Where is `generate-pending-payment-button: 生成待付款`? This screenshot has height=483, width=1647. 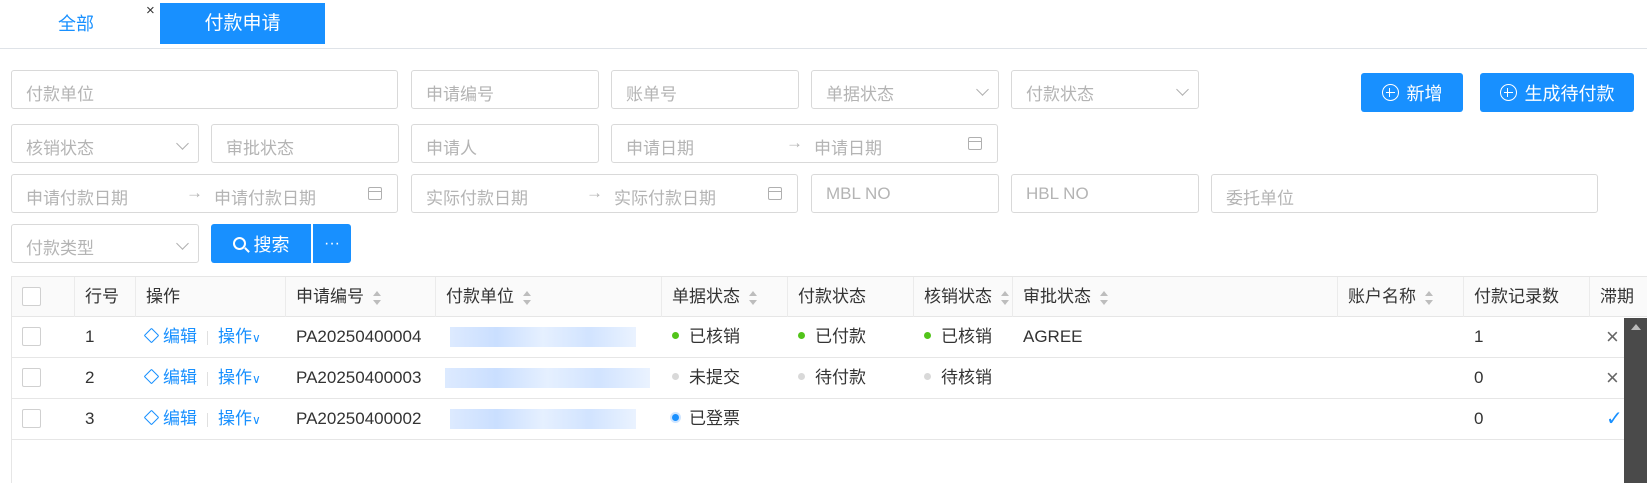 generate-pending-payment-button: 生成待付款 is located at coordinates (1557, 92).